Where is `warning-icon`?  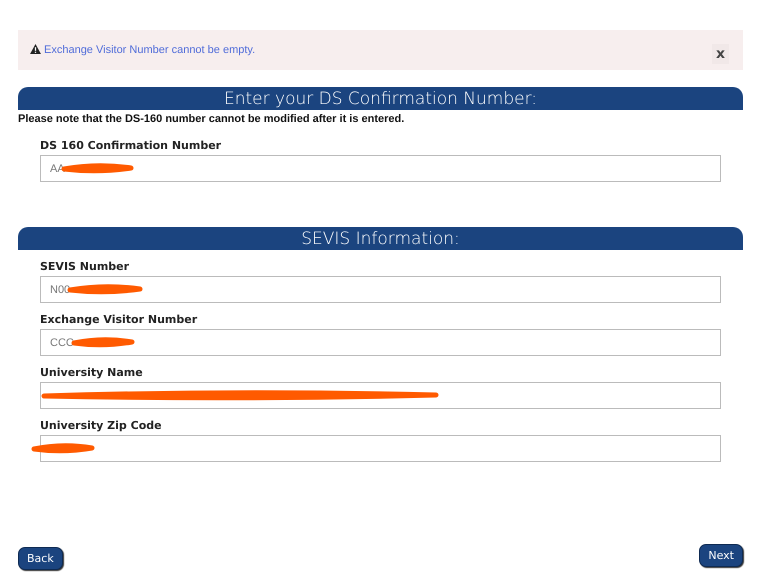
warning-icon is located at coordinates (35, 49).